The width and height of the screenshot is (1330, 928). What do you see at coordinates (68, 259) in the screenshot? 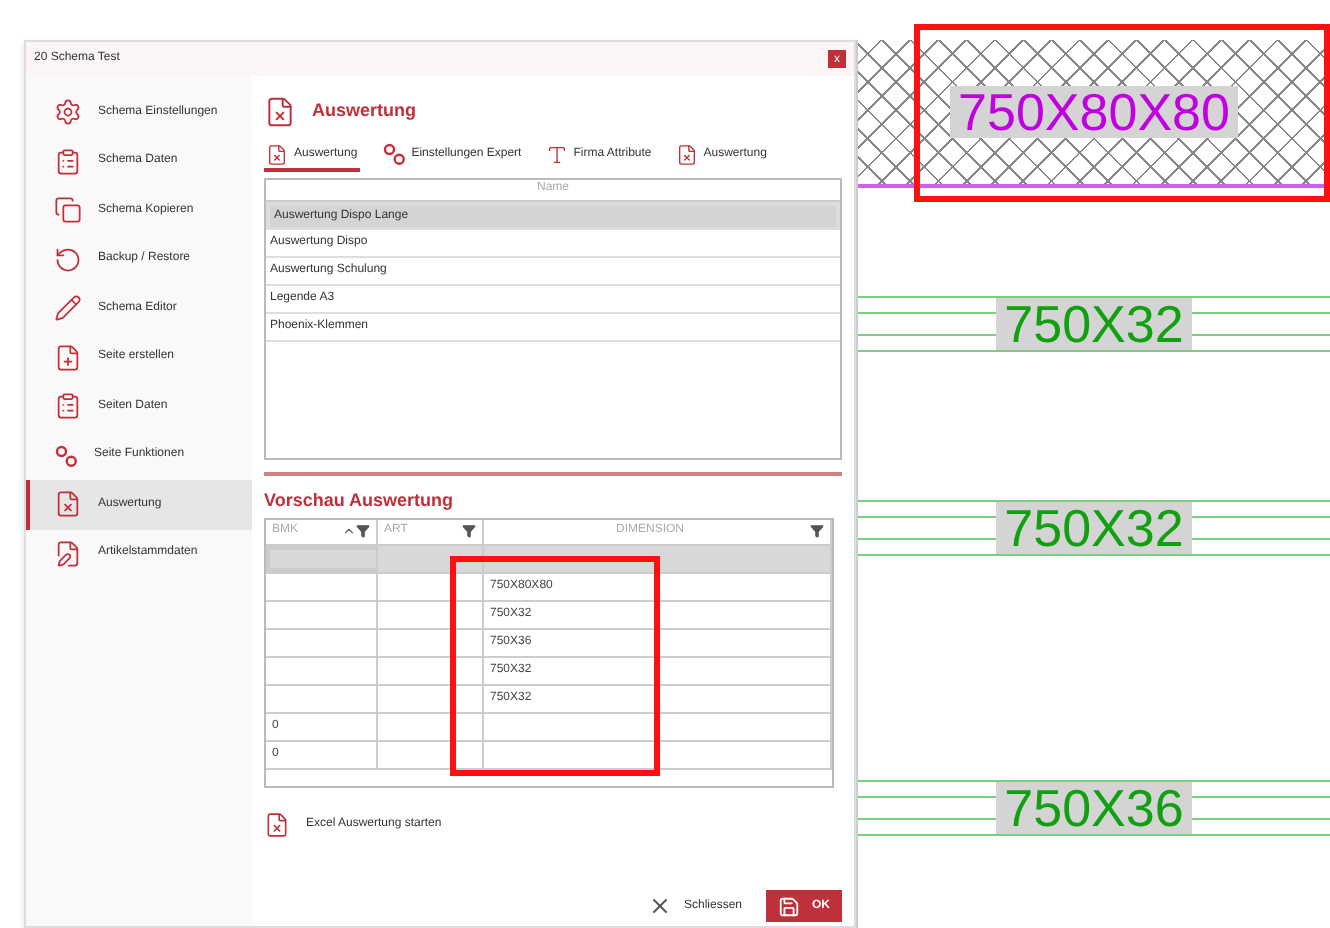
I see `restore-icon` at bounding box center [68, 259].